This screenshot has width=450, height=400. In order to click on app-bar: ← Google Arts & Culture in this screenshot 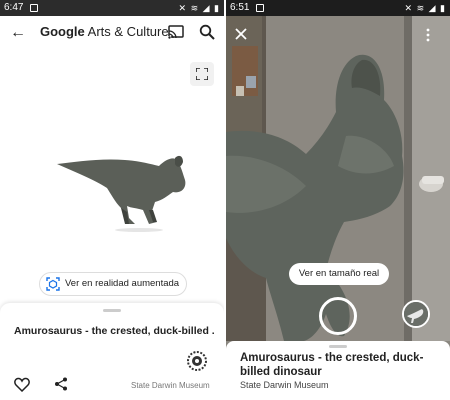, I will do `click(112, 33)`.